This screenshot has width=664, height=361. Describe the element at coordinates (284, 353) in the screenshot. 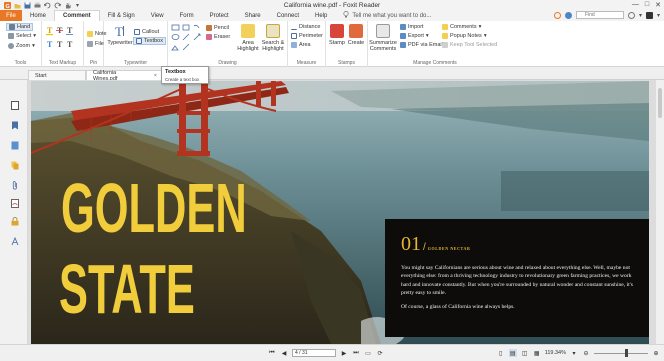

I see `previous-page-icon: ◀` at that location.